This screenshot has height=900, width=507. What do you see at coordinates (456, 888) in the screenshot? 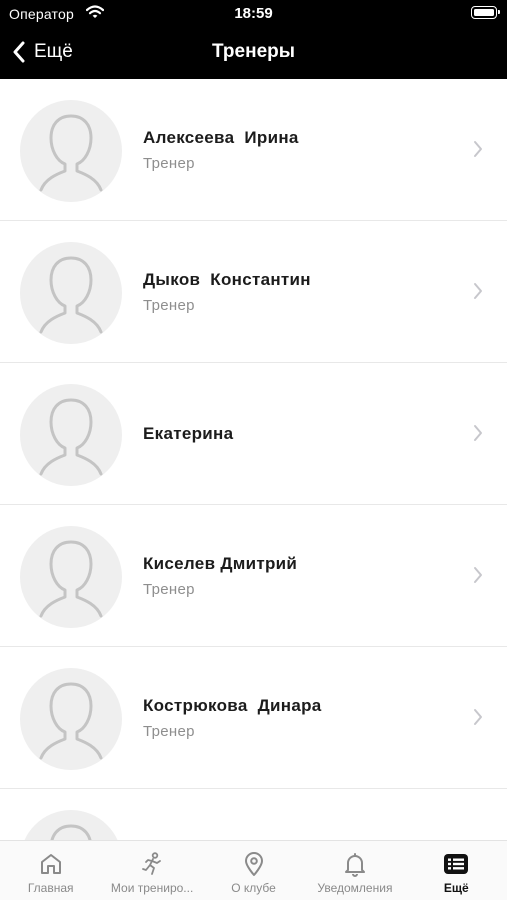
I see `tab-label: Ещё` at bounding box center [456, 888].